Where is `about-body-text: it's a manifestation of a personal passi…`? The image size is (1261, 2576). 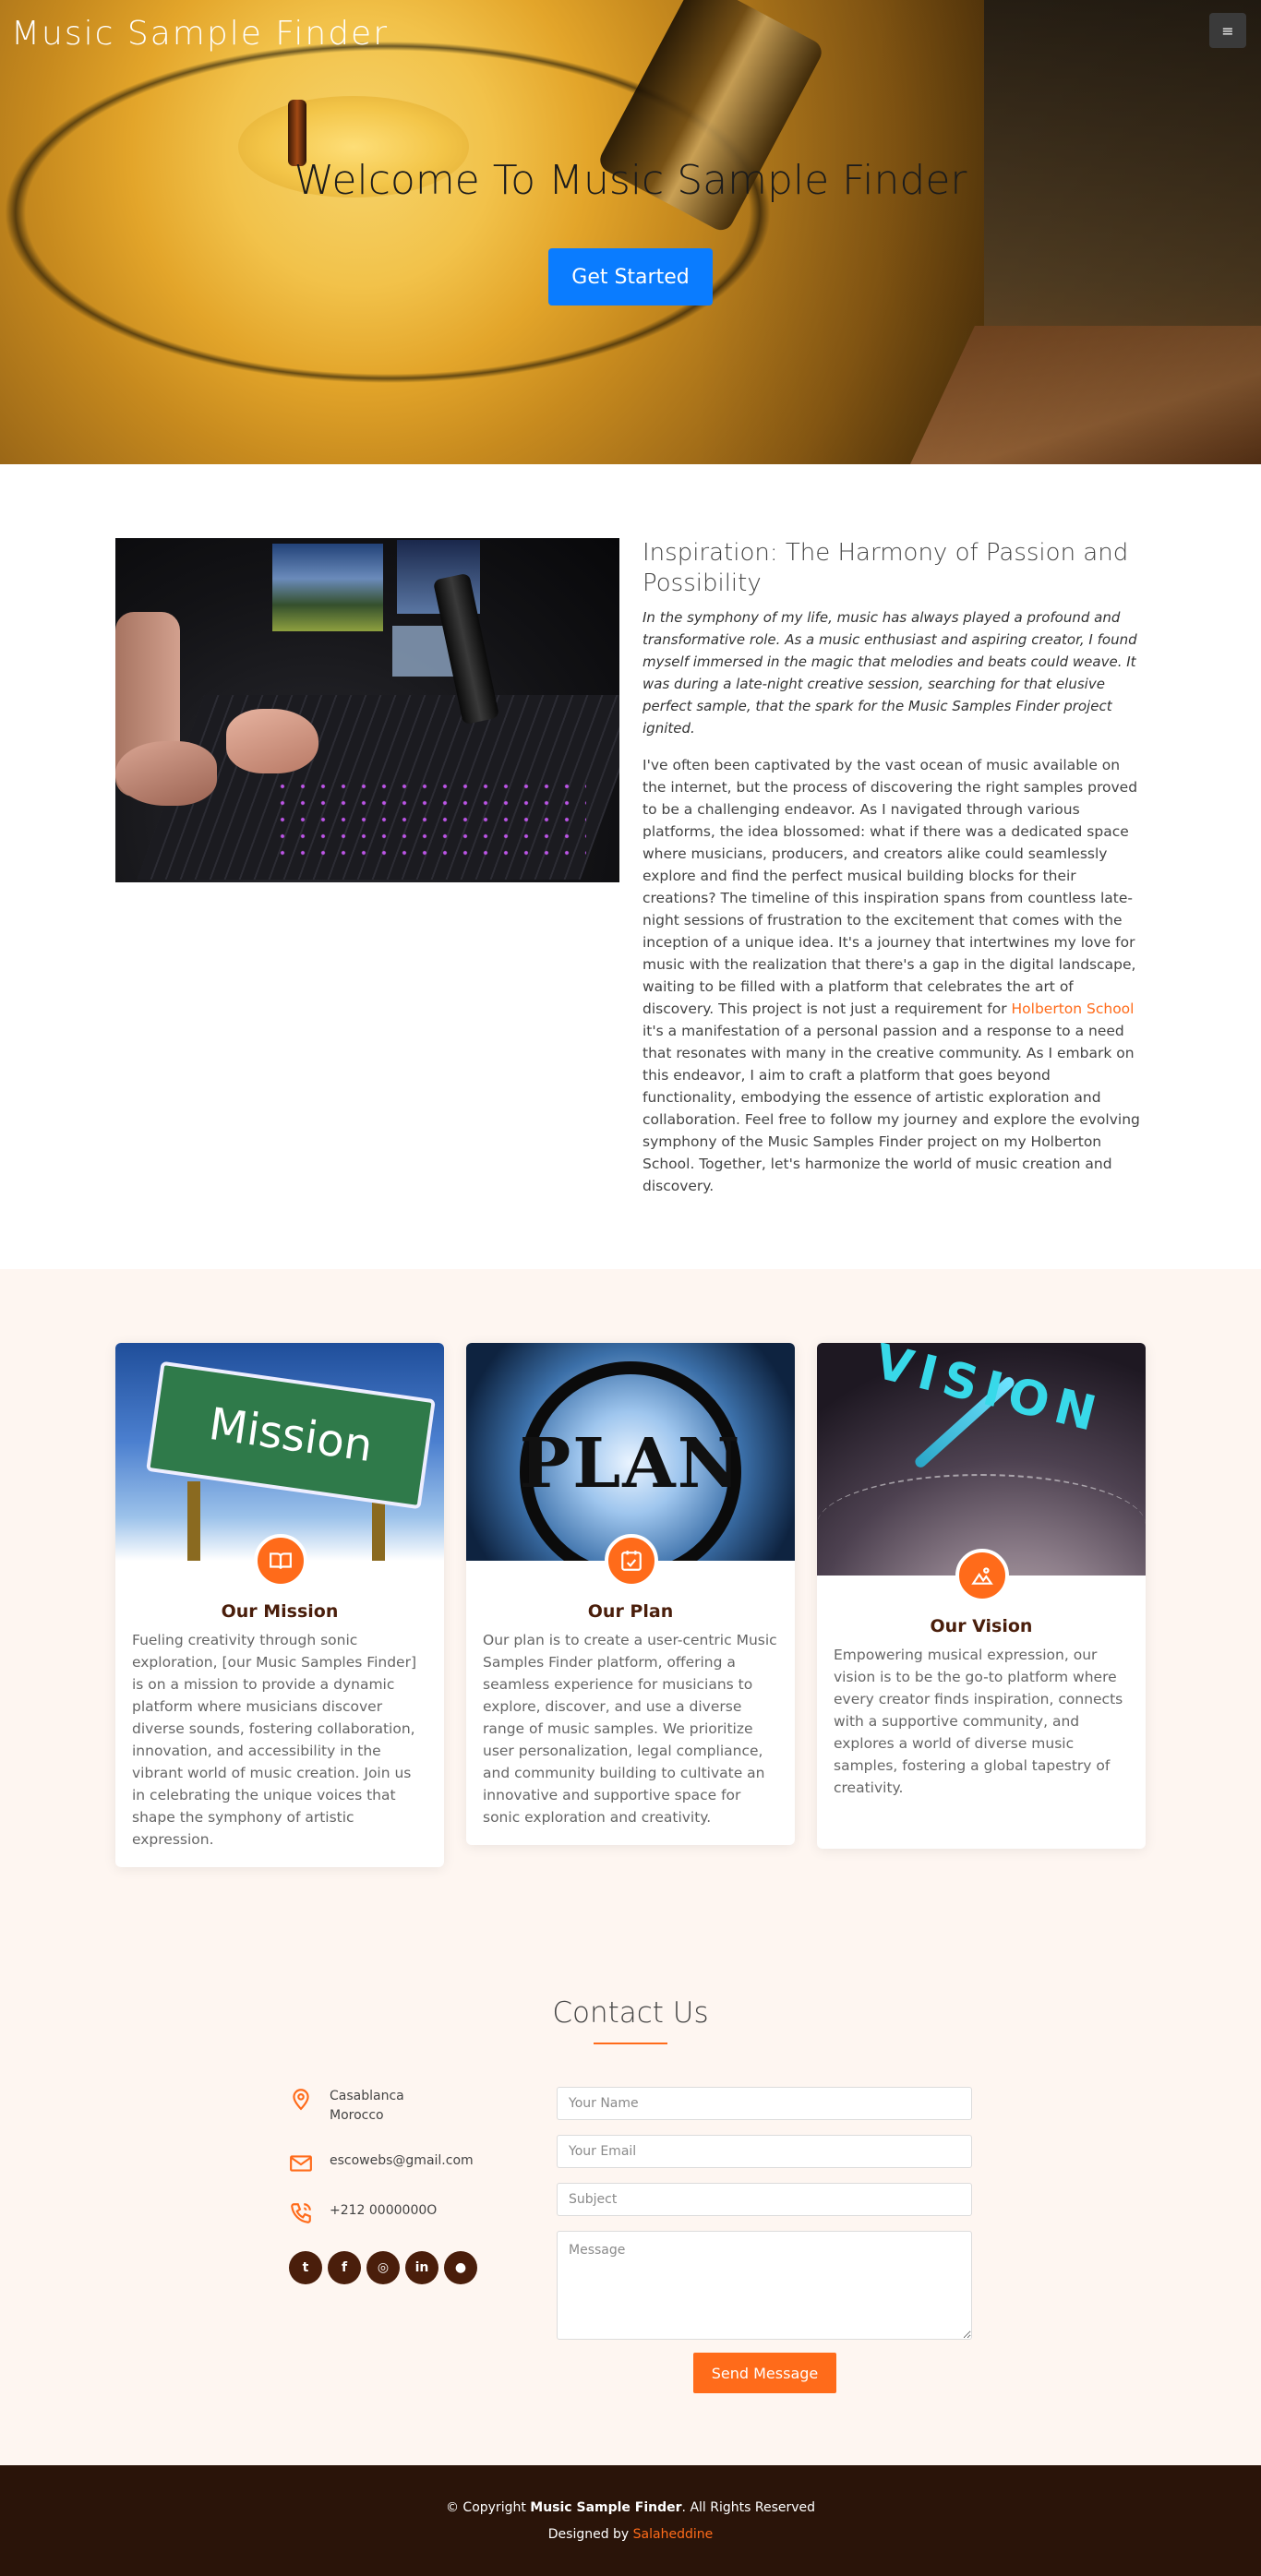
about-body-text: it's a manifestation of a personal passi… is located at coordinates (891, 1109).